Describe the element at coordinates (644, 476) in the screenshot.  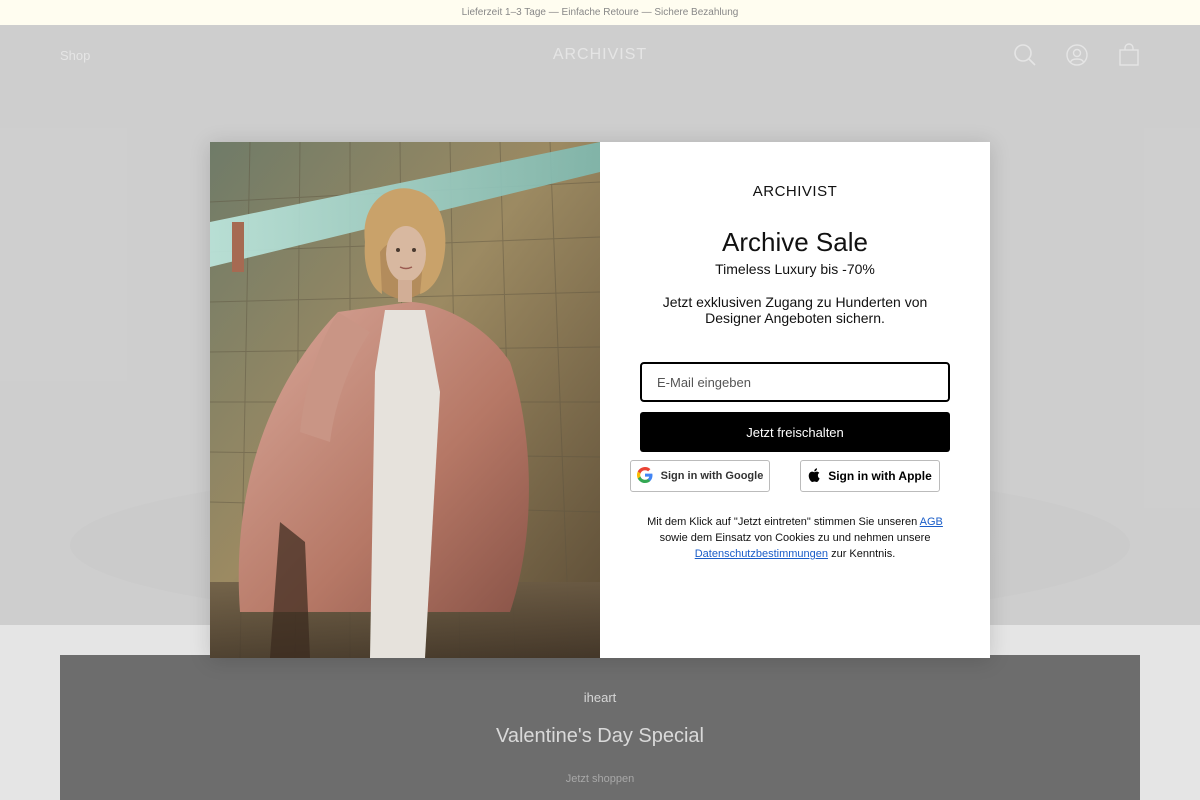
I see `google-icon` at that location.